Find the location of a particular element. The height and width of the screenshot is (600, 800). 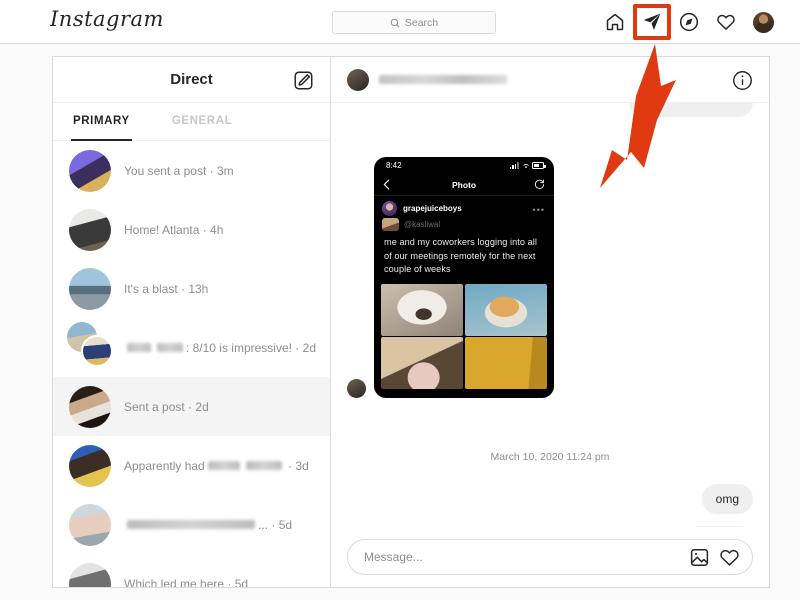

message-bubble: omg is located at coordinates (727, 499).